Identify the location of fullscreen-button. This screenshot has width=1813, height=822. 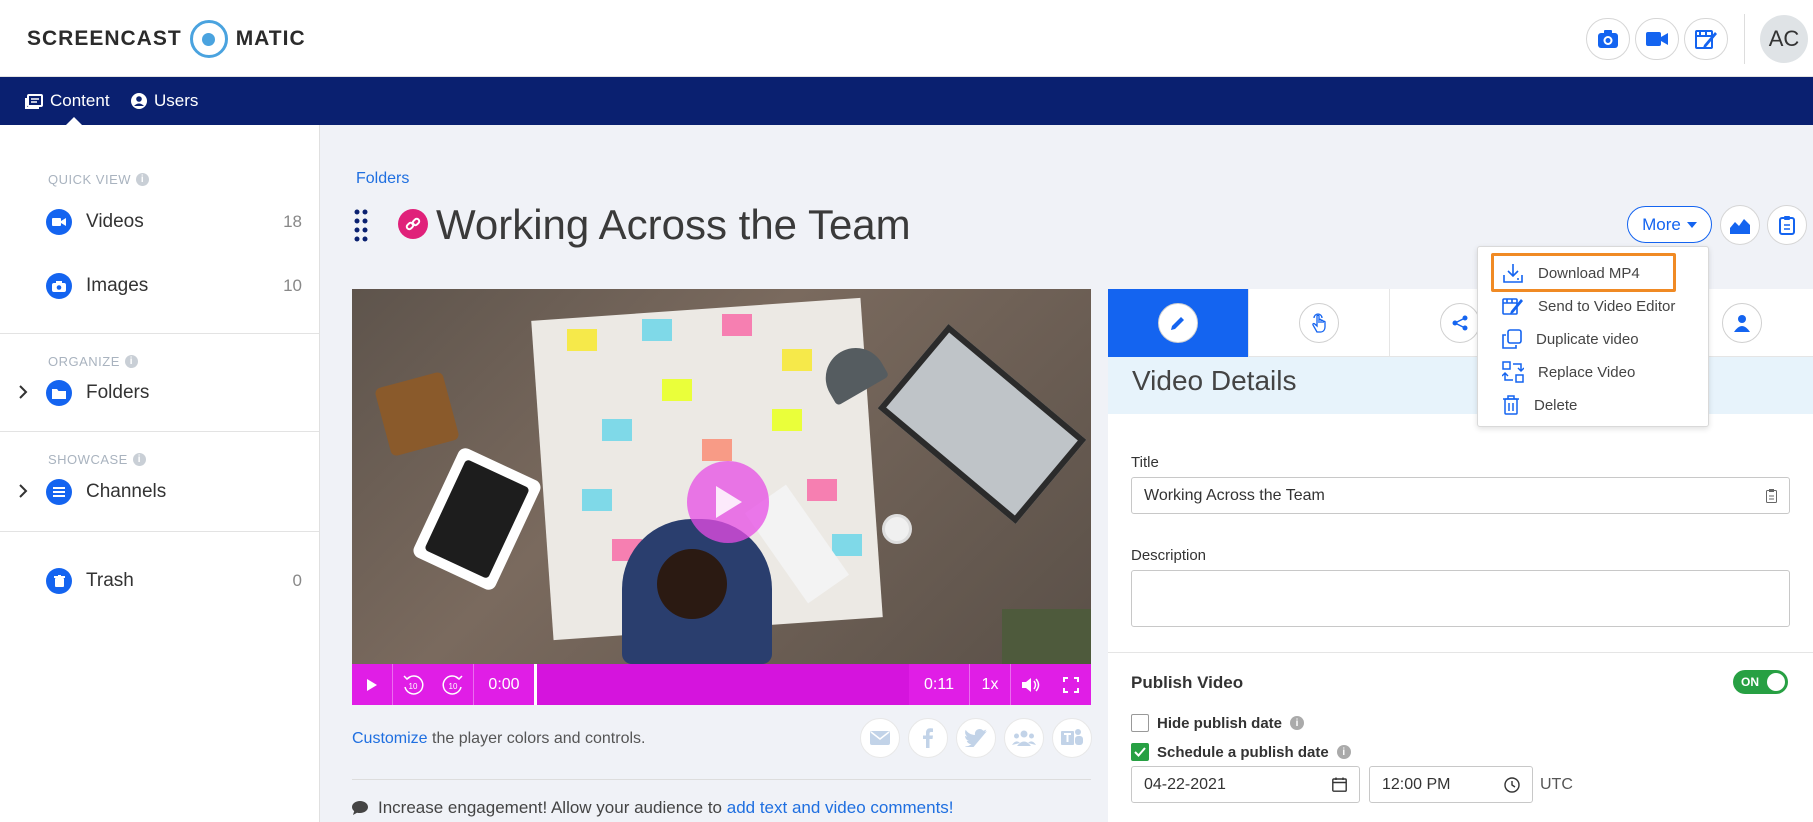
(1071, 684).